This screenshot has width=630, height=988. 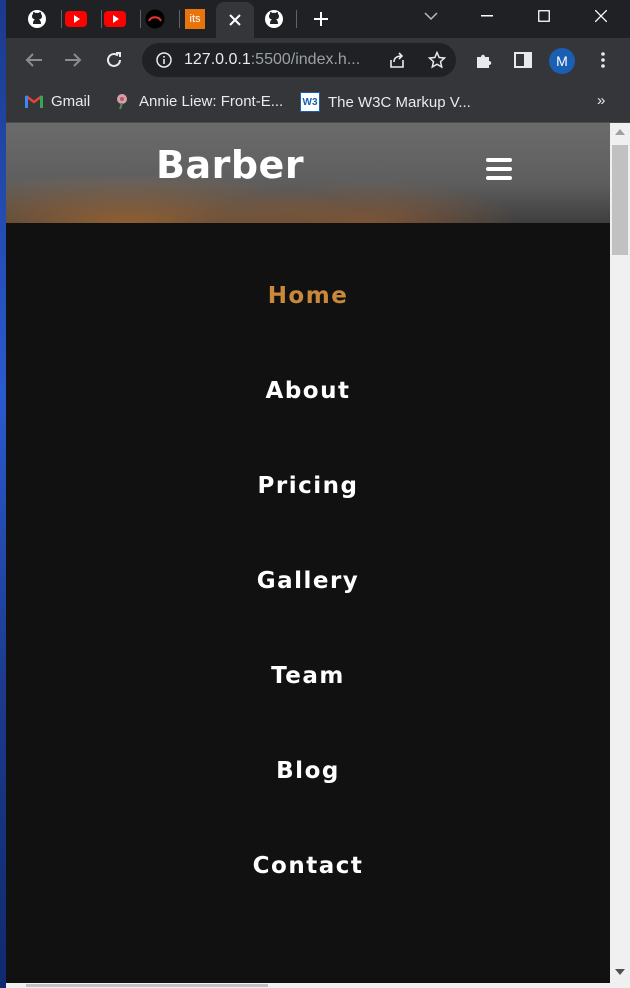 I want to click on minimize-icon, so click(x=487, y=16).